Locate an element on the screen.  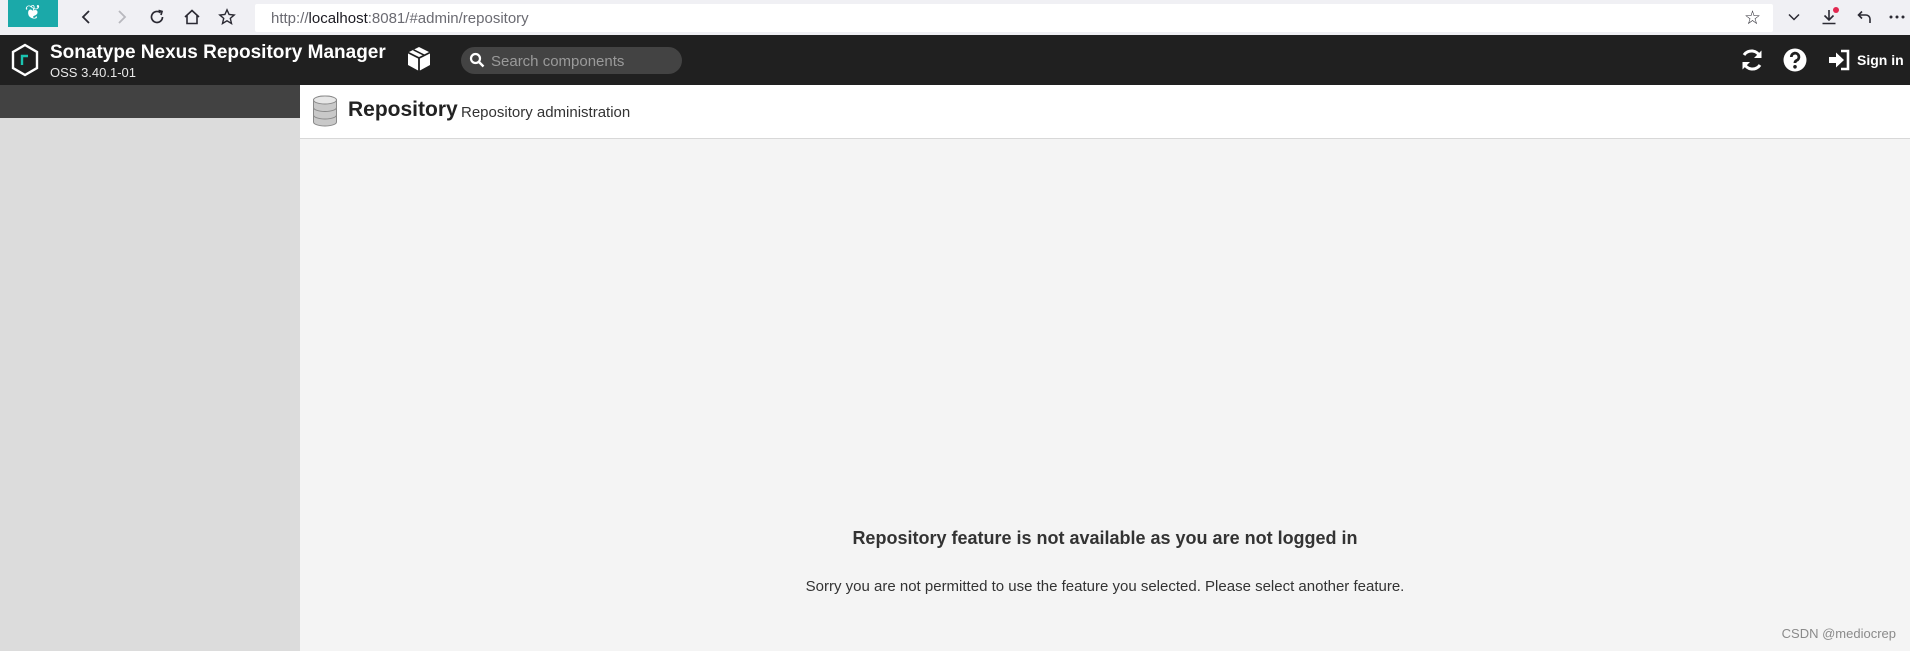
star-icon is located at coordinates (227, 16).